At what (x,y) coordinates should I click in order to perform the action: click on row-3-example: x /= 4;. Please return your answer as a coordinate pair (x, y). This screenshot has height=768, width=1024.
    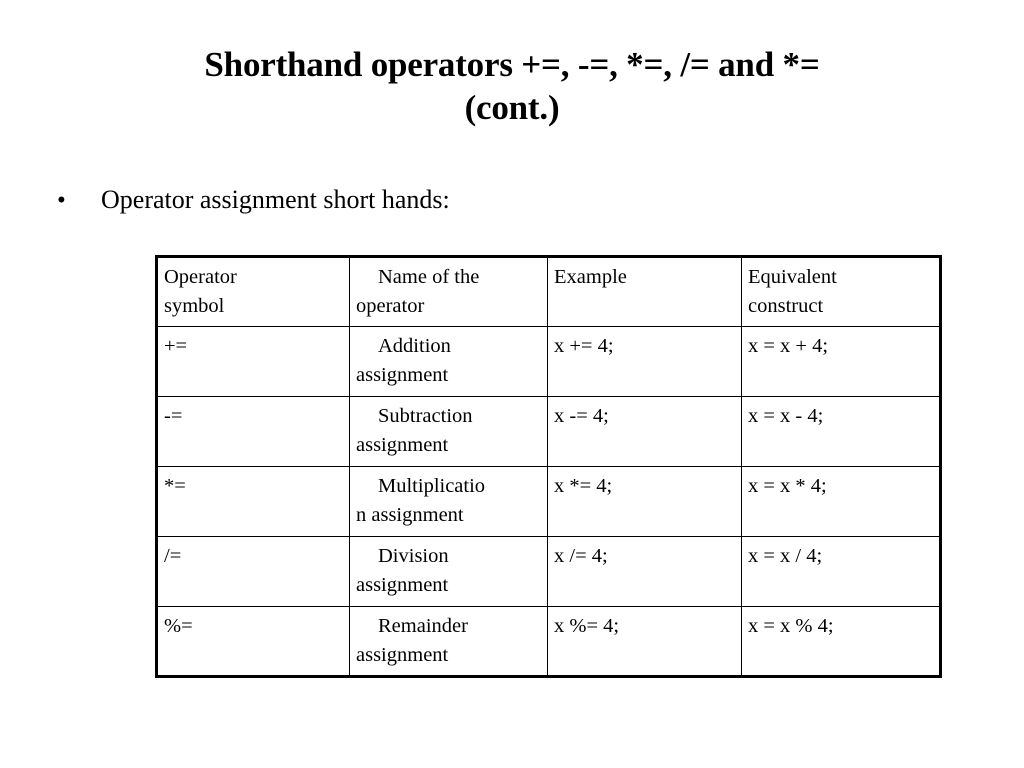
    Looking at the image, I should click on (644, 571).